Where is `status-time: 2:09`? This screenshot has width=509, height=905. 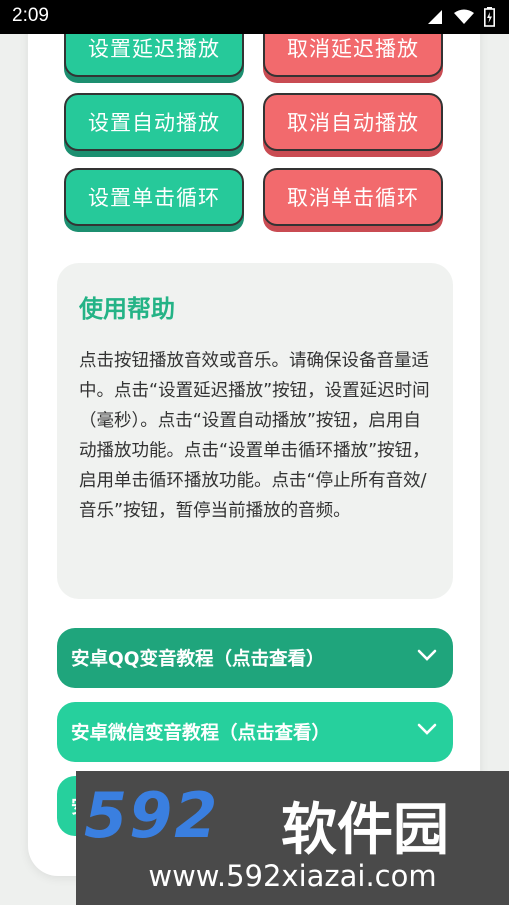 status-time: 2:09 is located at coordinates (30, 15).